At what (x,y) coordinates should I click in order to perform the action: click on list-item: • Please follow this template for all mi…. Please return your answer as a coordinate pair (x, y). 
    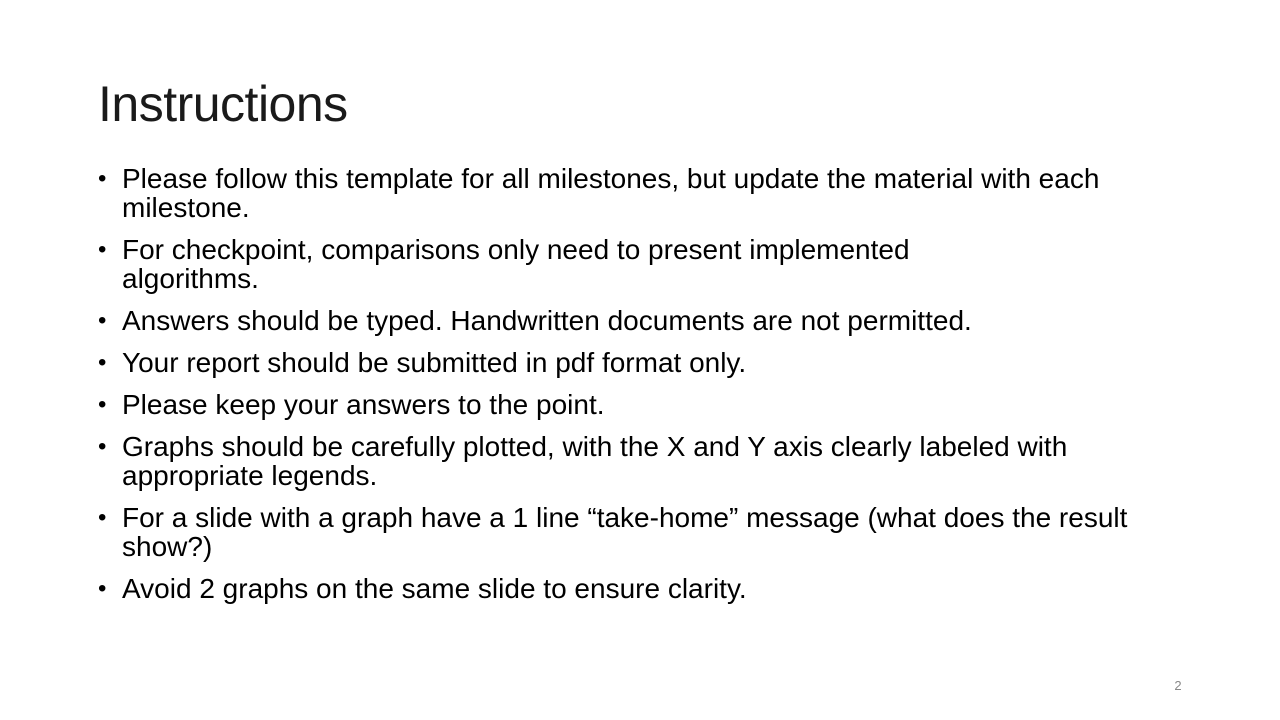
    Looking at the image, I should click on (643, 193).